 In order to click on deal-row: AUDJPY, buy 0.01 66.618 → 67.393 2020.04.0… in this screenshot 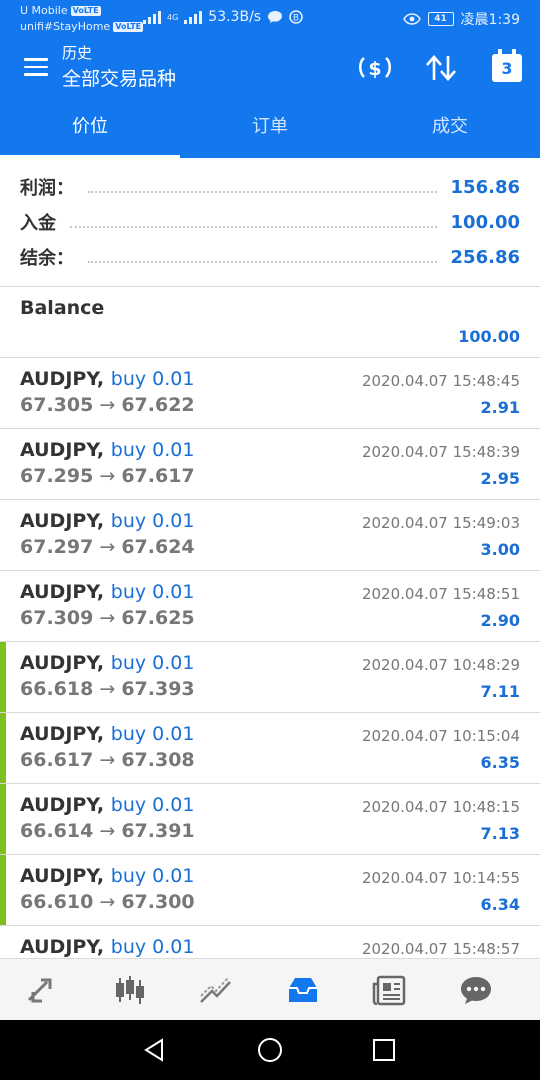, I will do `click(270, 677)`.